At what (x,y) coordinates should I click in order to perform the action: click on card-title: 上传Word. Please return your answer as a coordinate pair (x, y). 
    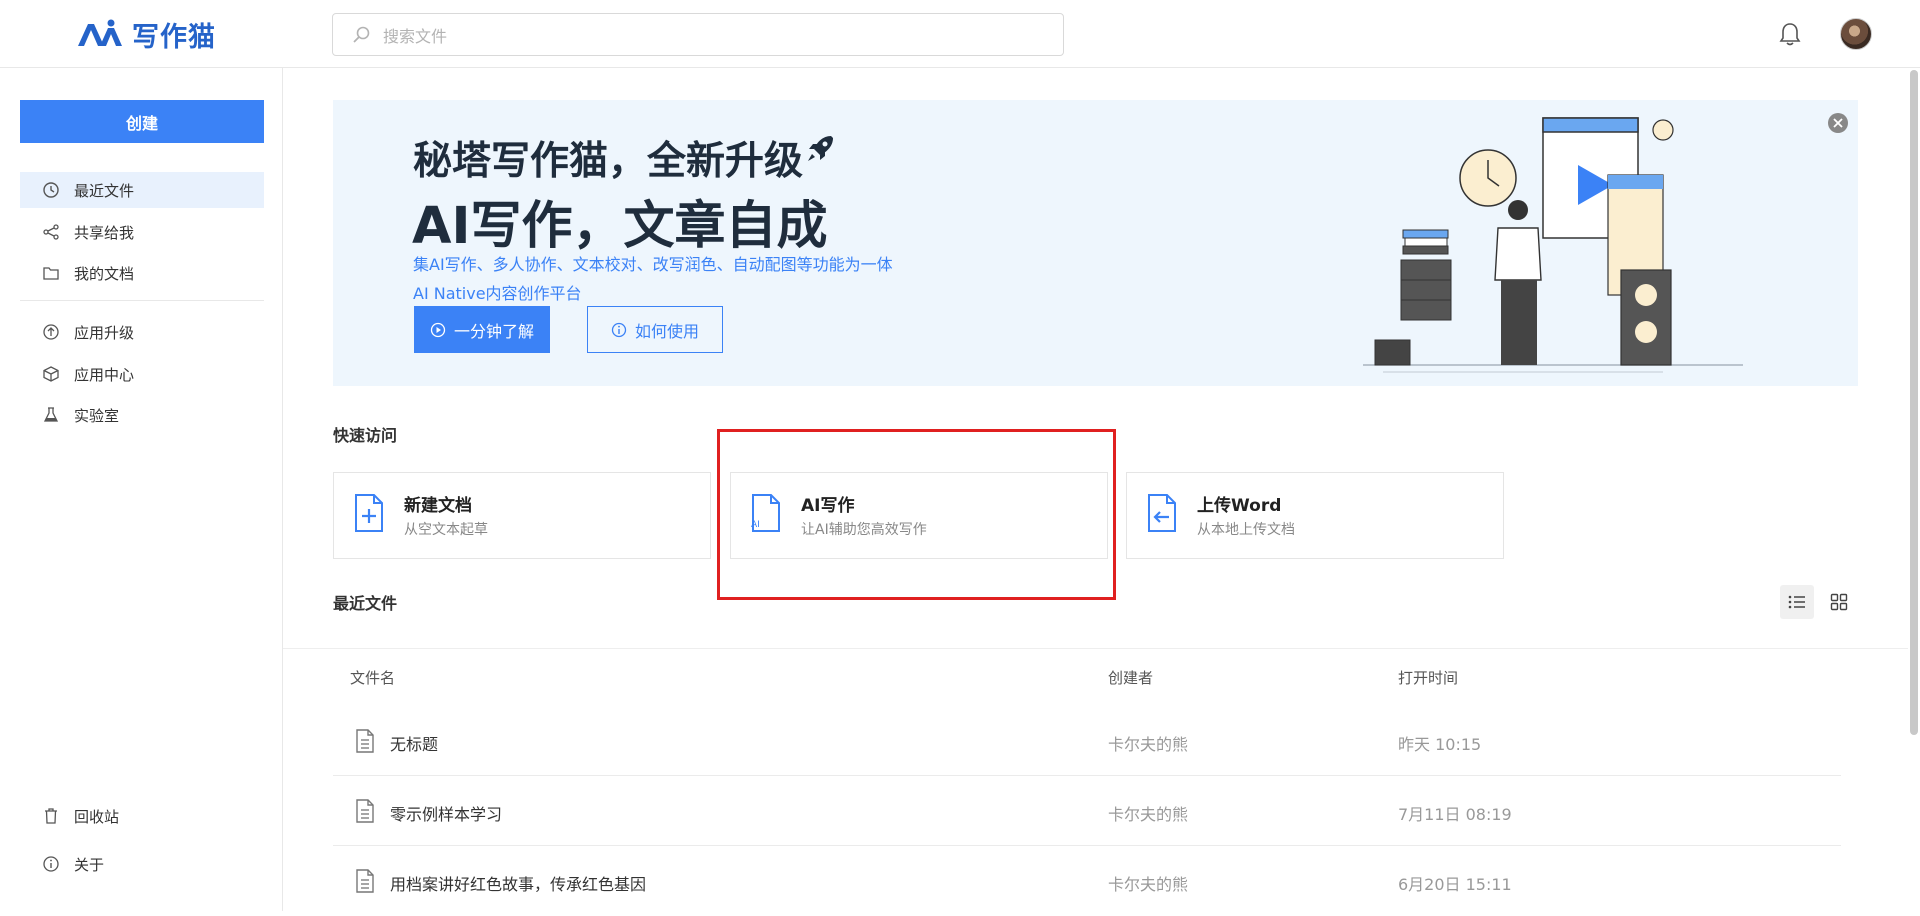
    Looking at the image, I should click on (1239, 506).